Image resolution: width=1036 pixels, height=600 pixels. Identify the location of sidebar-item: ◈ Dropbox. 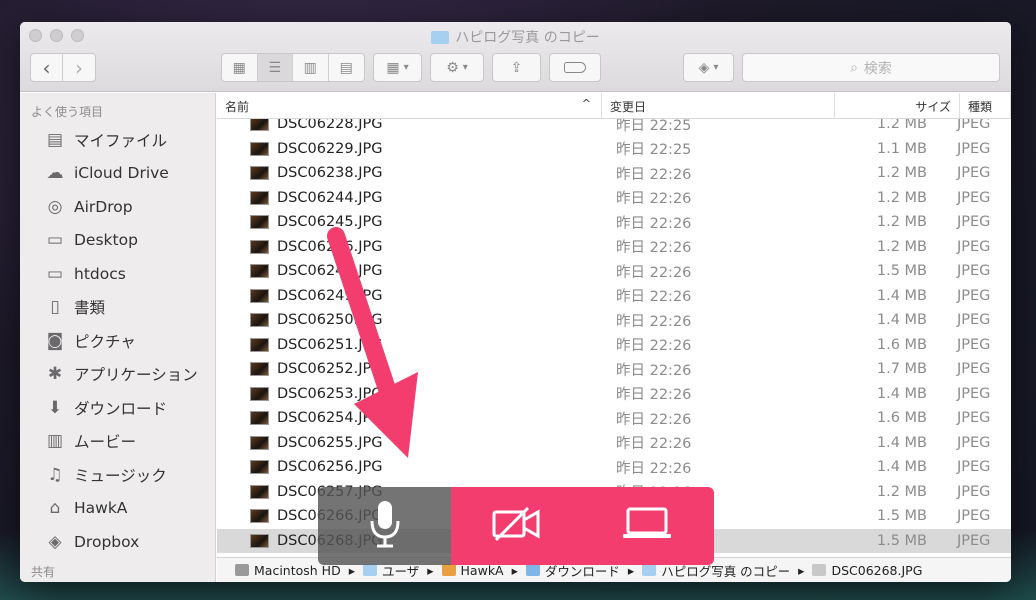
(117, 542).